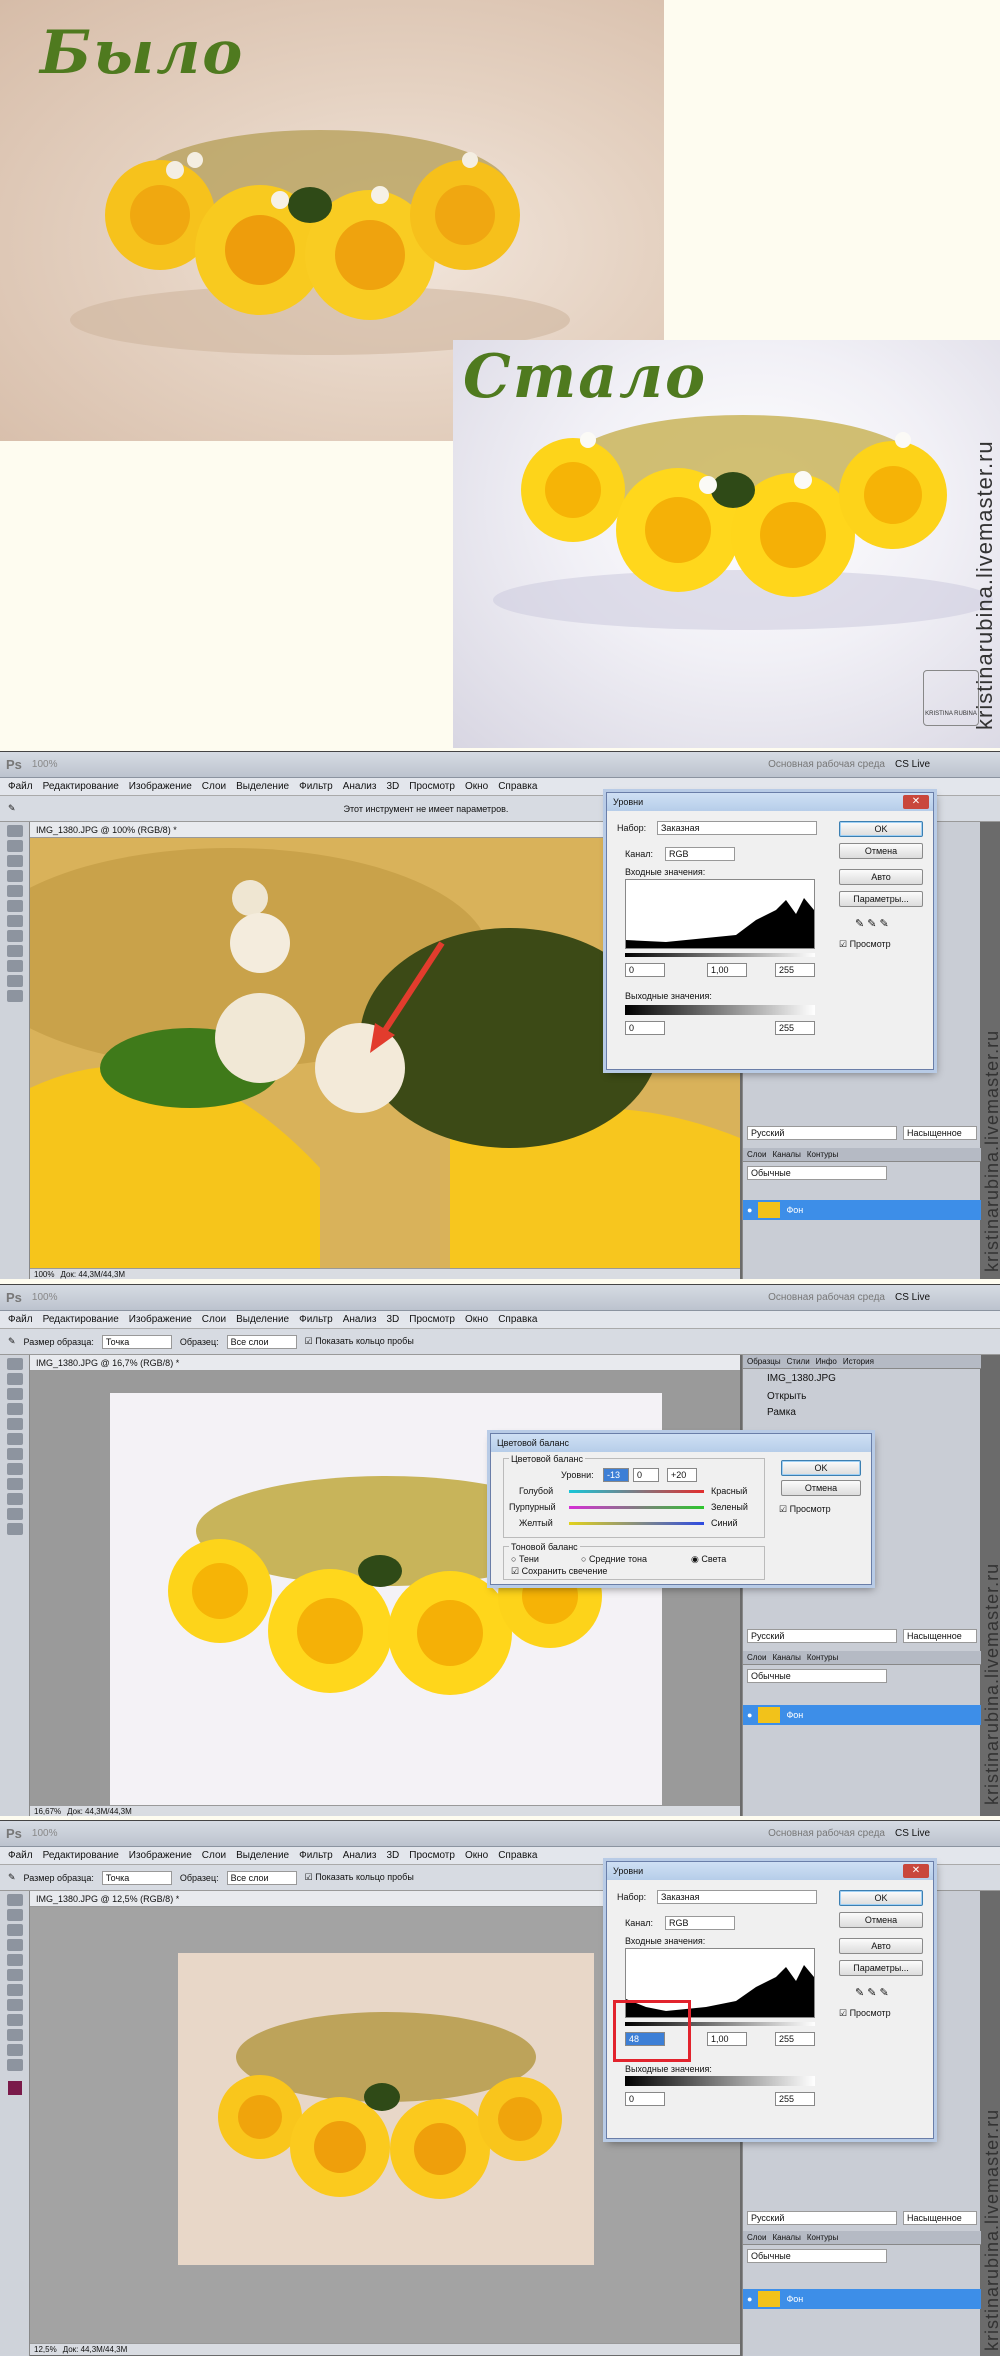 The height and width of the screenshot is (2356, 1000). What do you see at coordinates (614, 1559) in the screenshot?
I see `midtones-radio: ○ Средние тона` at bounding box center [614, 1559].